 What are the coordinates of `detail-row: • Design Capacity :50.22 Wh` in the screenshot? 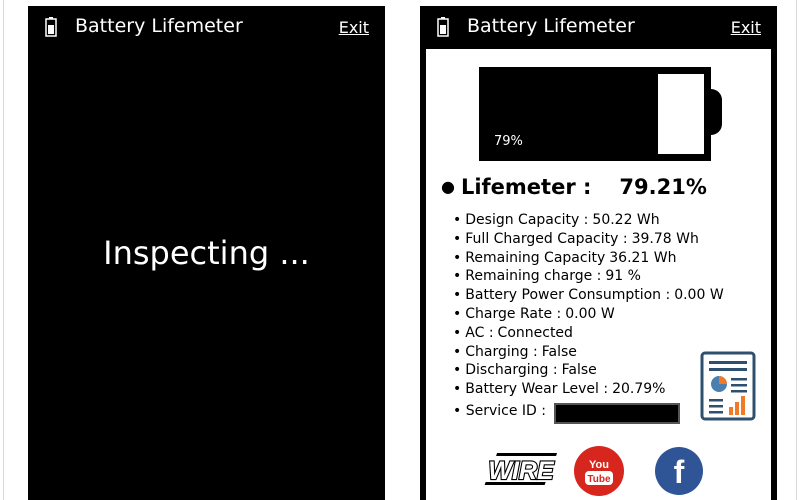 It's located at (556, 220).